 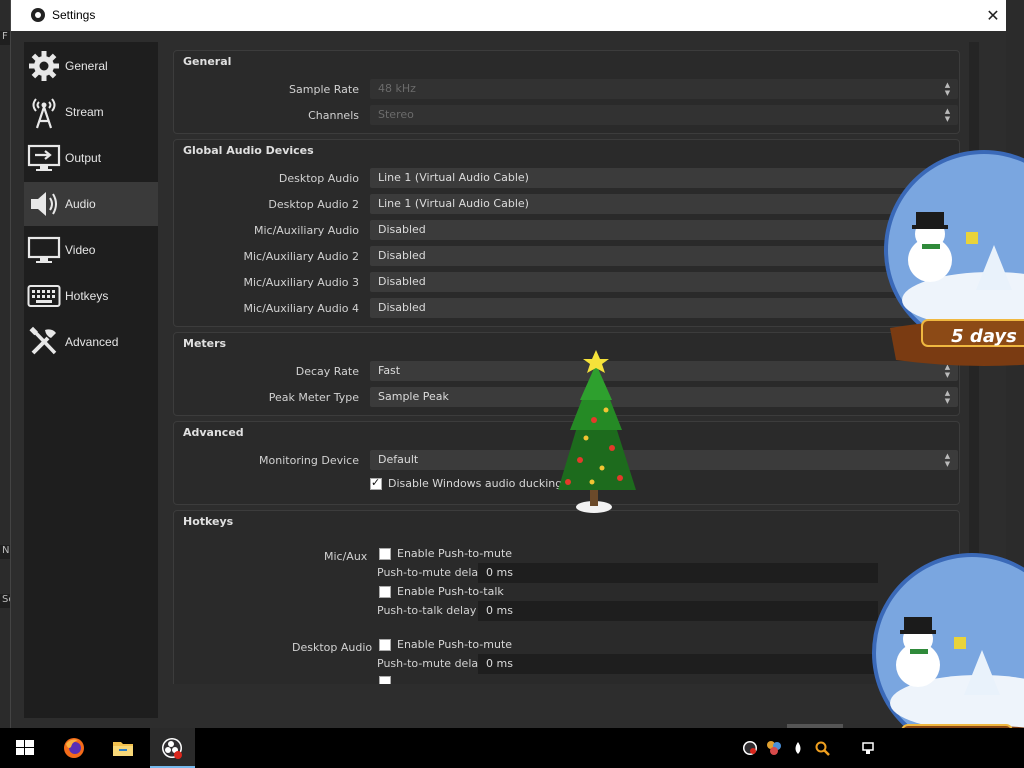 I want to click on sidebar-item-label: Hotkeys, so click(x=87, y=296).